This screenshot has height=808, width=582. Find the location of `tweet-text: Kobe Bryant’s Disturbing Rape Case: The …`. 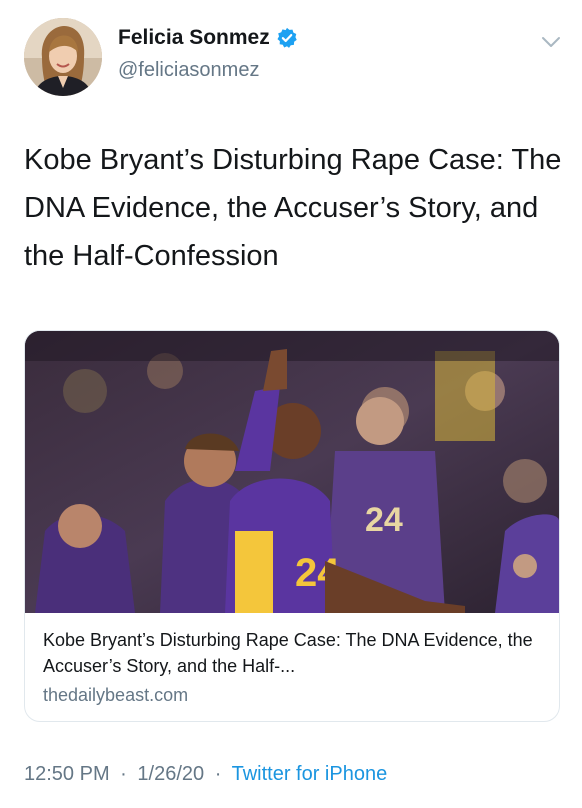

tweet-text: Kobe Bryant’s Disturbing Rape Case: The … is located at coordinates (293, 208).